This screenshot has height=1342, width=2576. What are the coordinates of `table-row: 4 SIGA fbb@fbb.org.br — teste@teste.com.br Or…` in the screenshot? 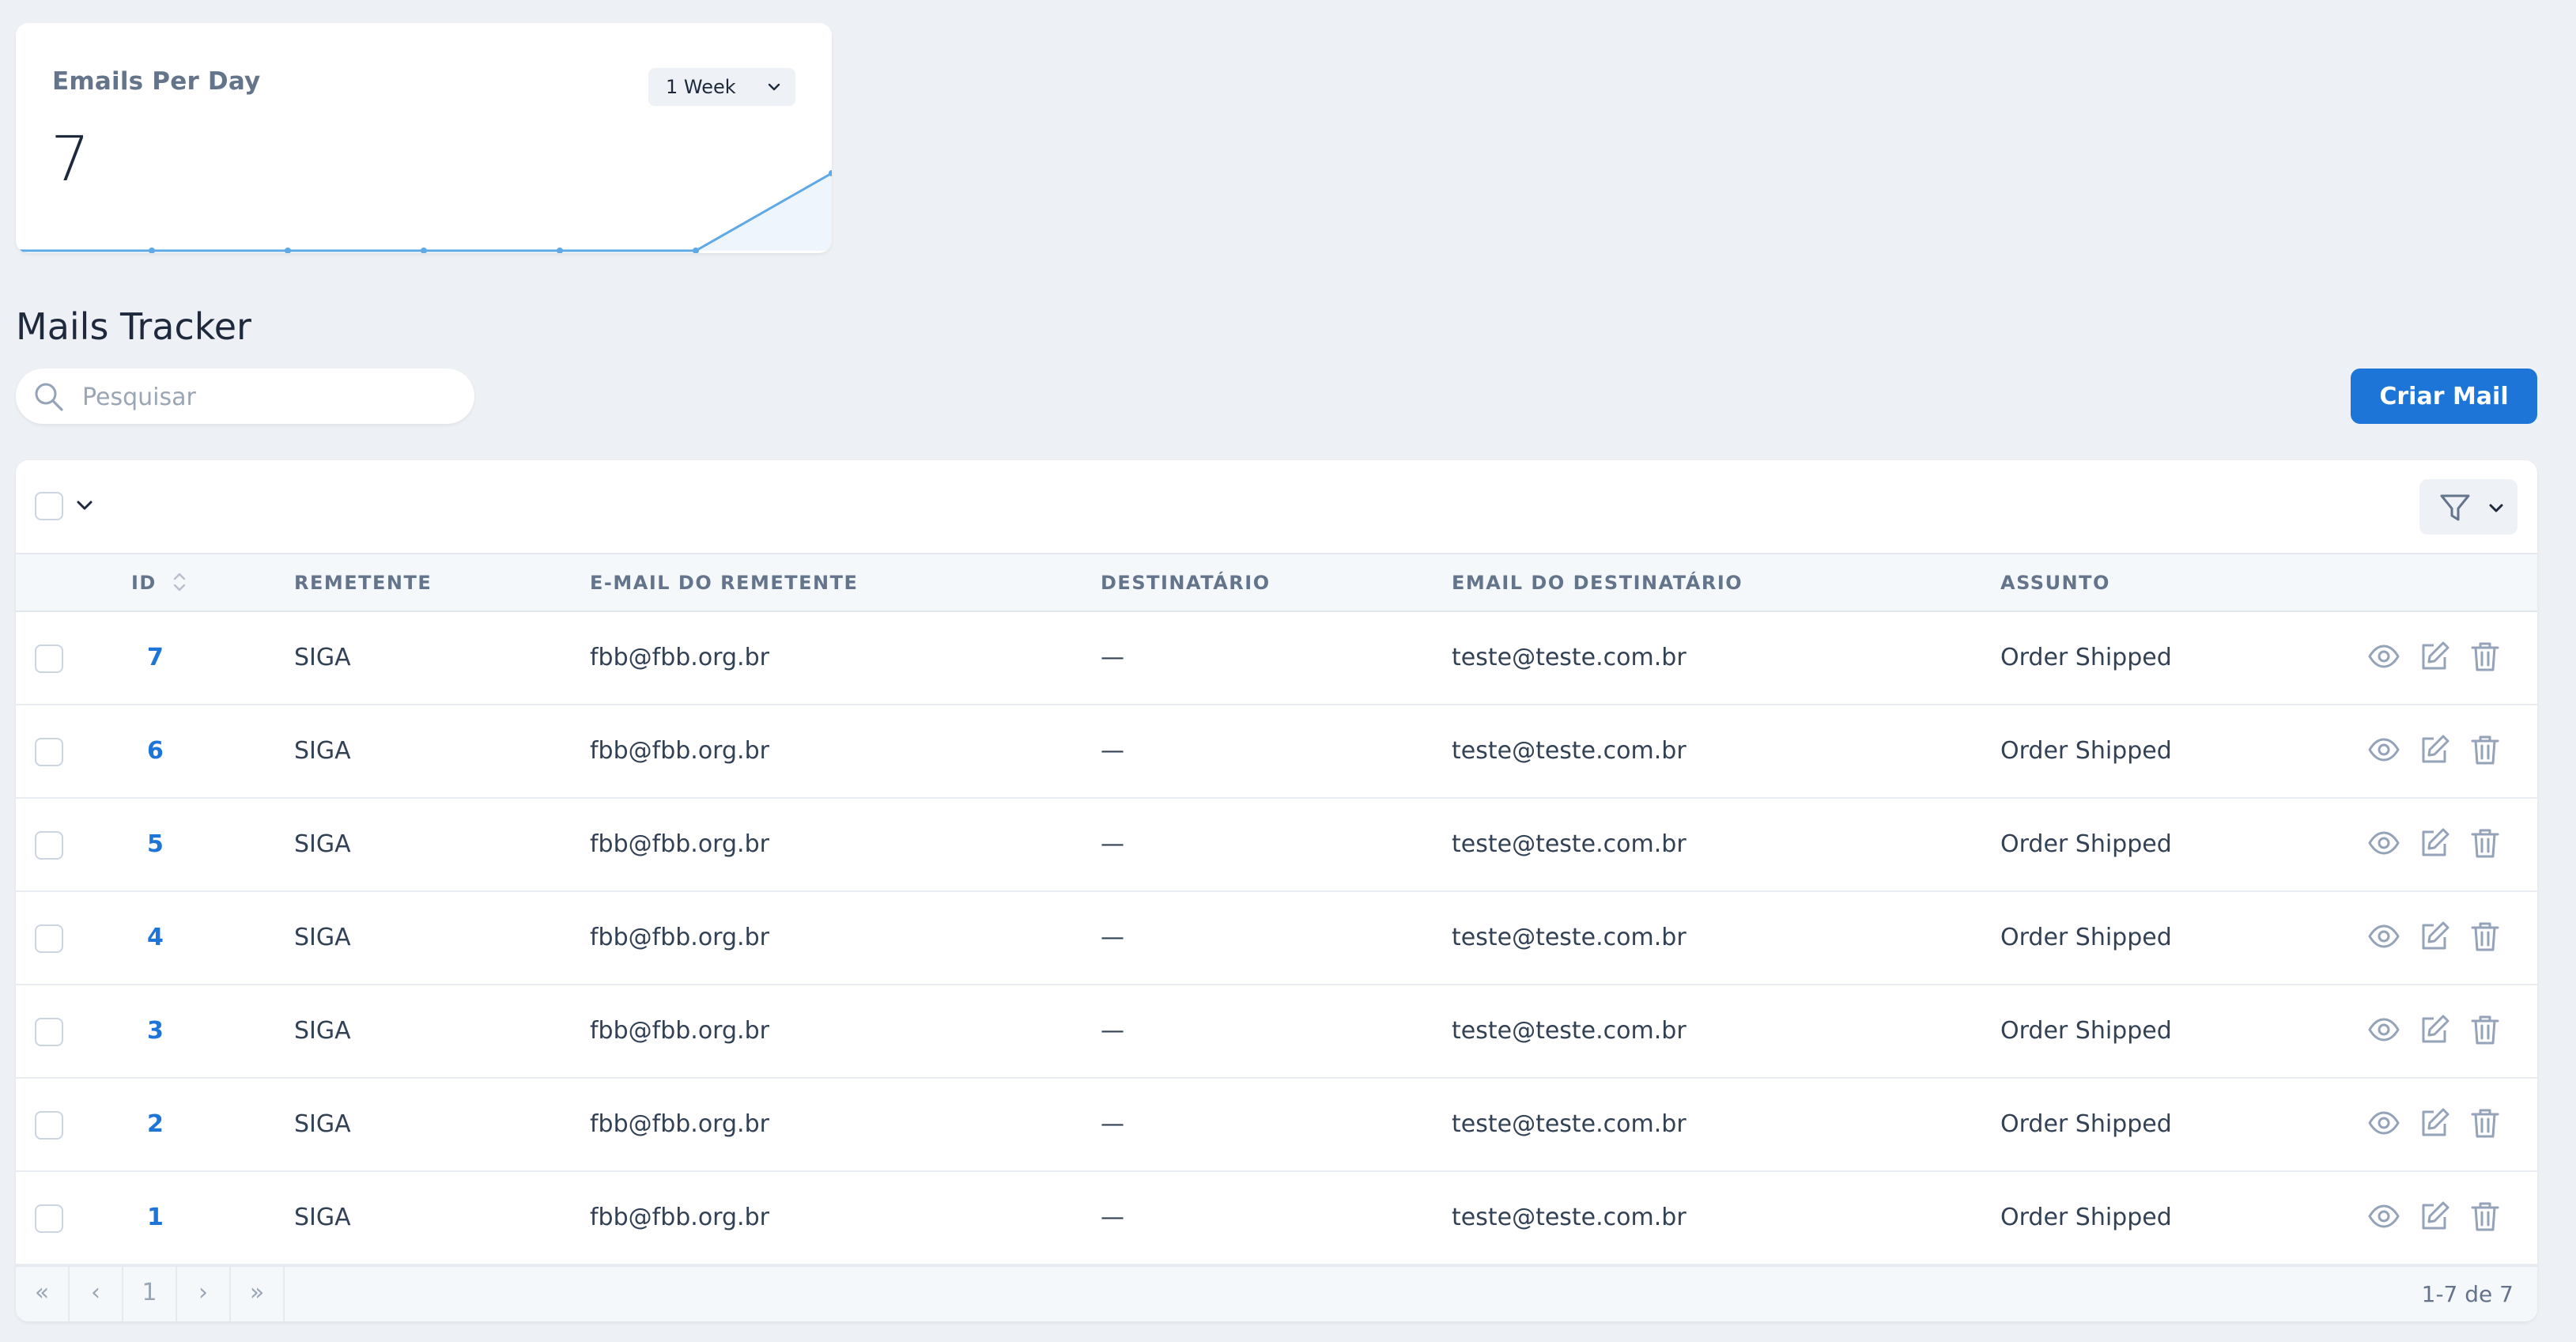 It's located at (1276, 938).